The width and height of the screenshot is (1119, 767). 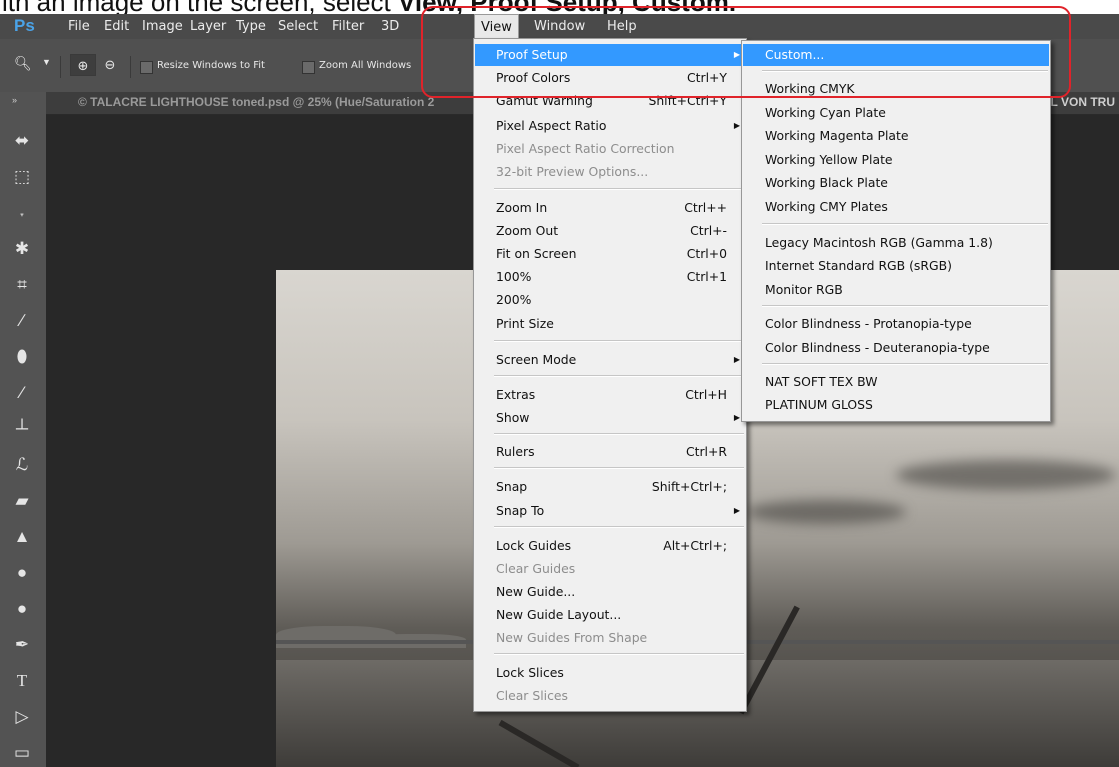 What do you see at coordinates (24, 25) in the screenshot?
I see `photoshop-logo: Ps` at bounding box center [24, 25].